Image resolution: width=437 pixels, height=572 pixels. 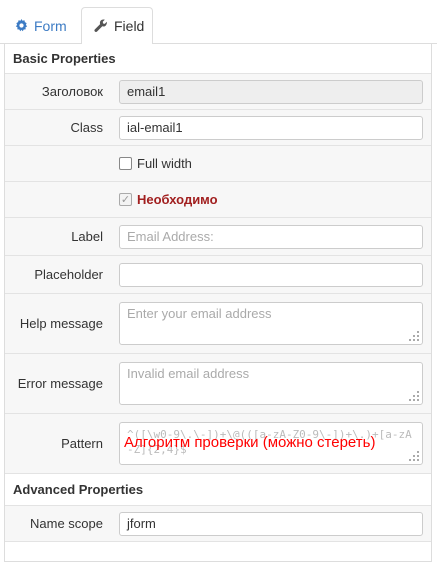 What do you see at coordinates (188, 373) in the screenshot?
I see `error-message-placeholder: Invalid email address` at bounding box center [188, 373].